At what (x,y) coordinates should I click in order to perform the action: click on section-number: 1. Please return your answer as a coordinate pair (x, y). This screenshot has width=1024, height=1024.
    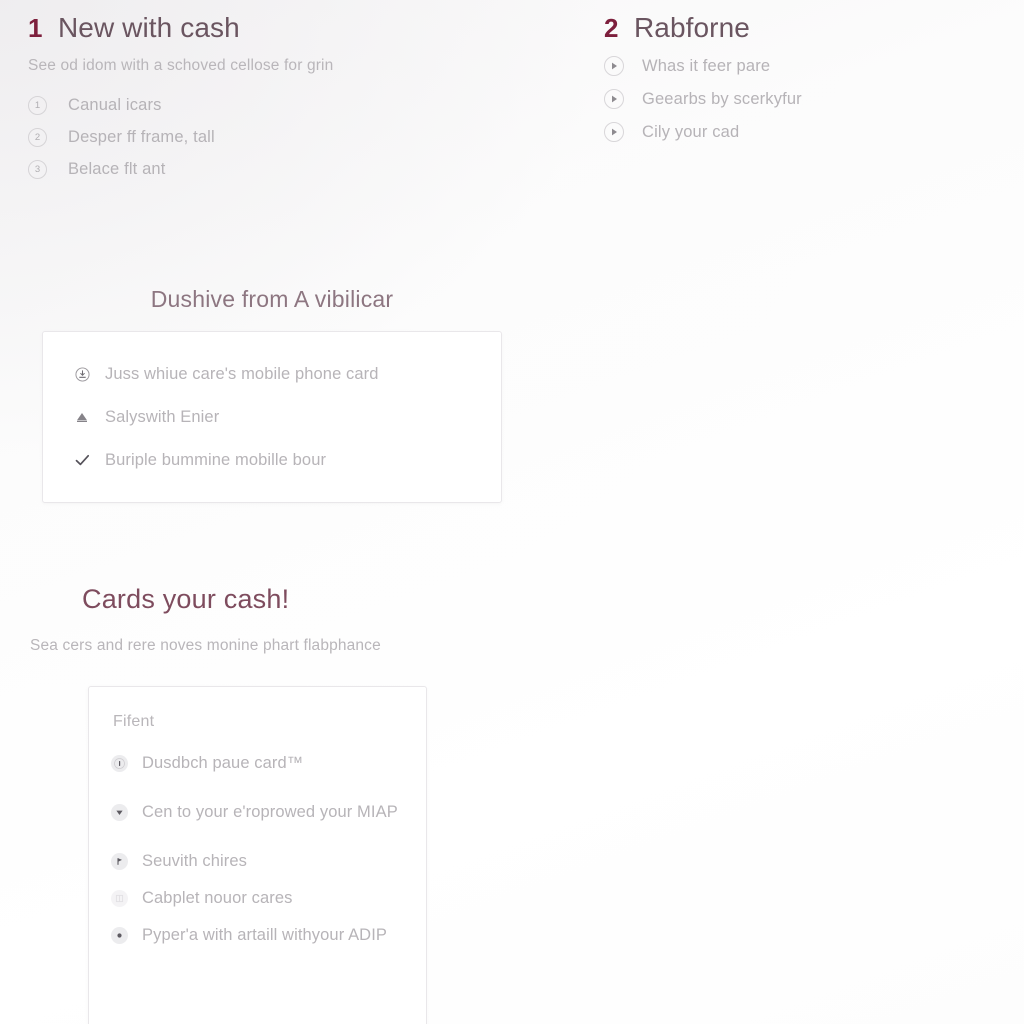
    Looking at the image, I should click on (35, 28).